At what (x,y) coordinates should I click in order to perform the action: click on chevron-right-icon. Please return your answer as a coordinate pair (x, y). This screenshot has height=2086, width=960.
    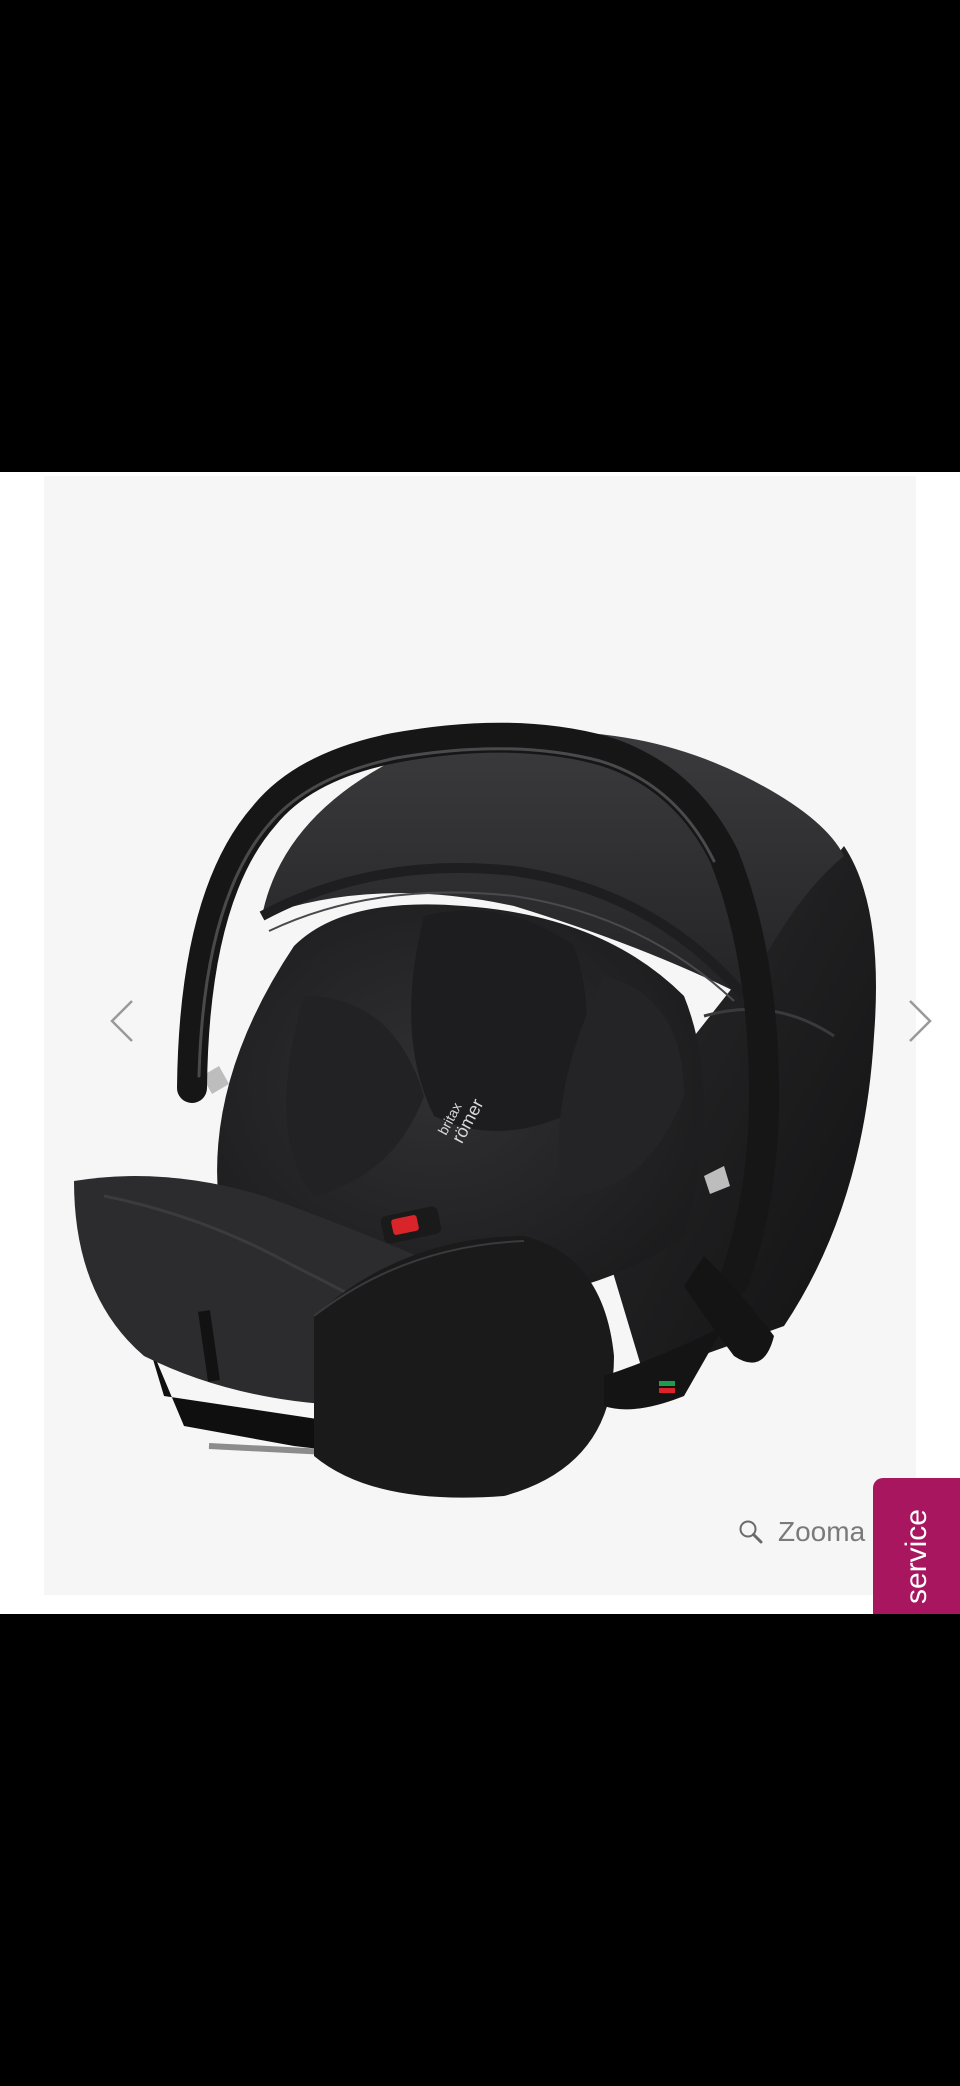
    Looking at the image, I should click on (920, 1021).